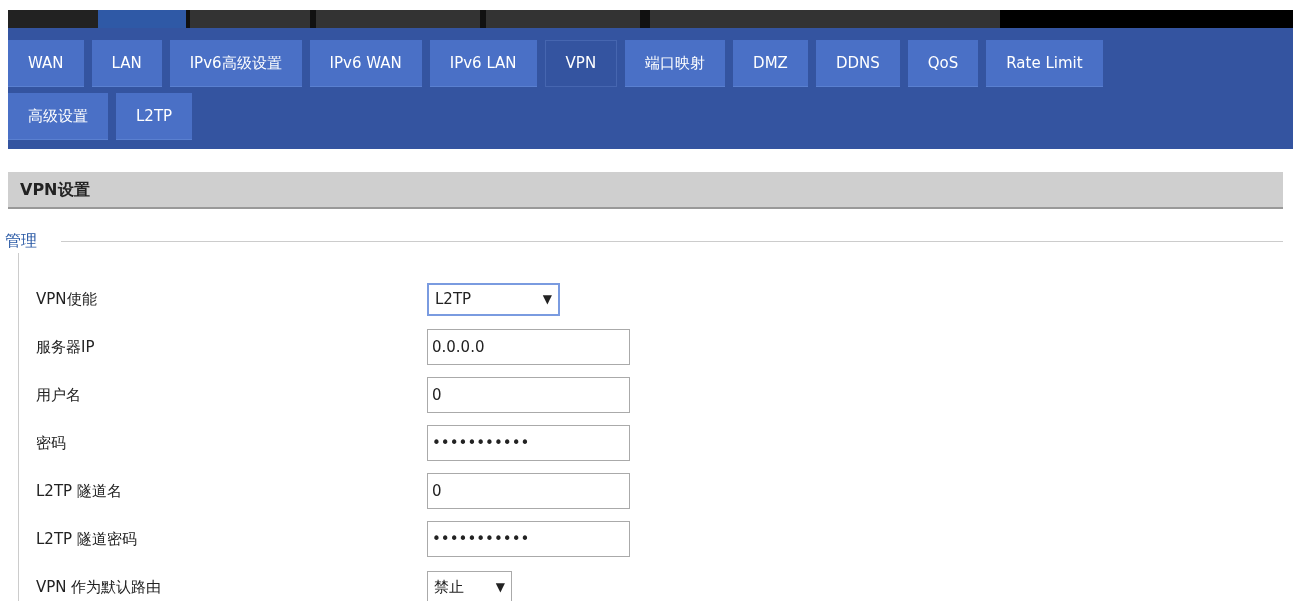 The image size is (1293, 601). What do you see at coordinates (770, 63) in the screenshot?
I see `tab: DMZ` at bounding box center [770, 63].